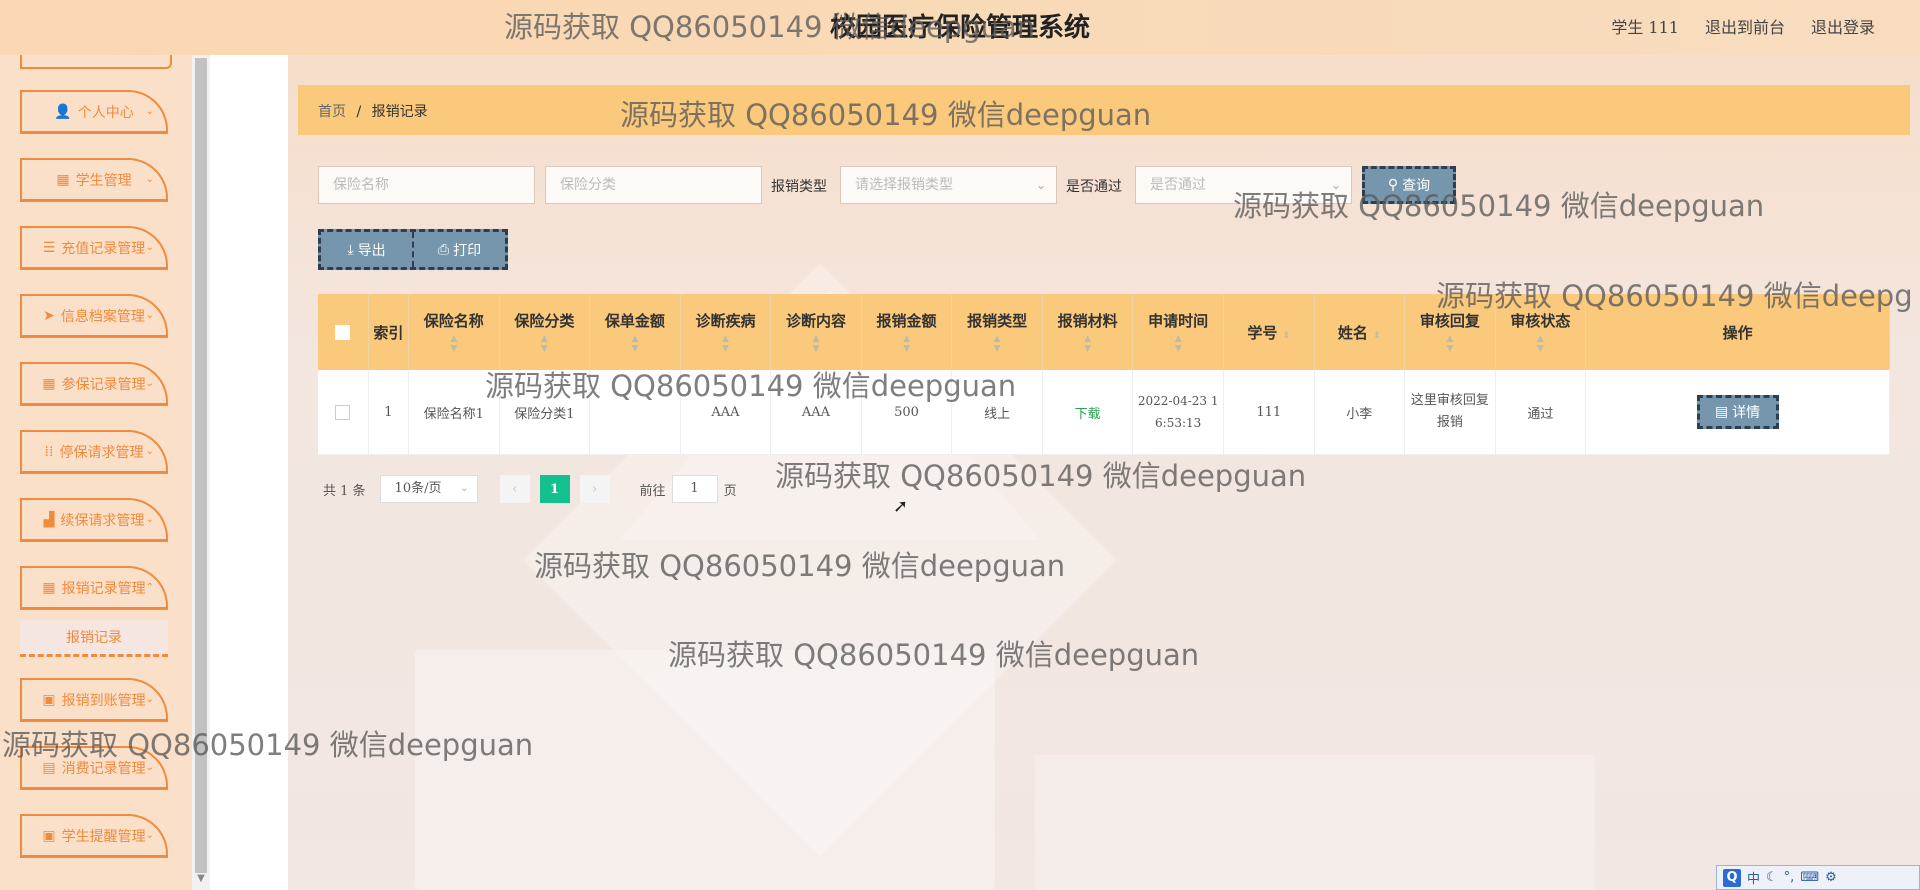  Describe the element at coordinates (705, 770) in the screenshot. I see `background-decoration` at that location.